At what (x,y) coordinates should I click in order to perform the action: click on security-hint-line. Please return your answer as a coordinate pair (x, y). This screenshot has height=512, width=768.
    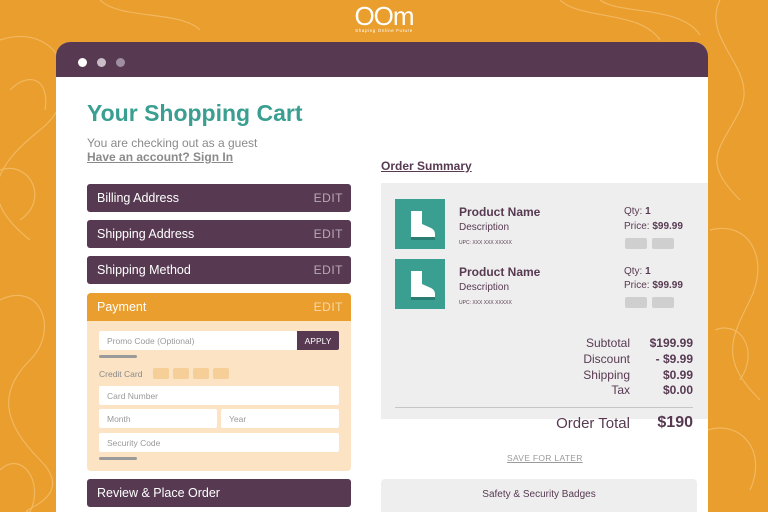
    Looking at the image, I should click on (118, 458).